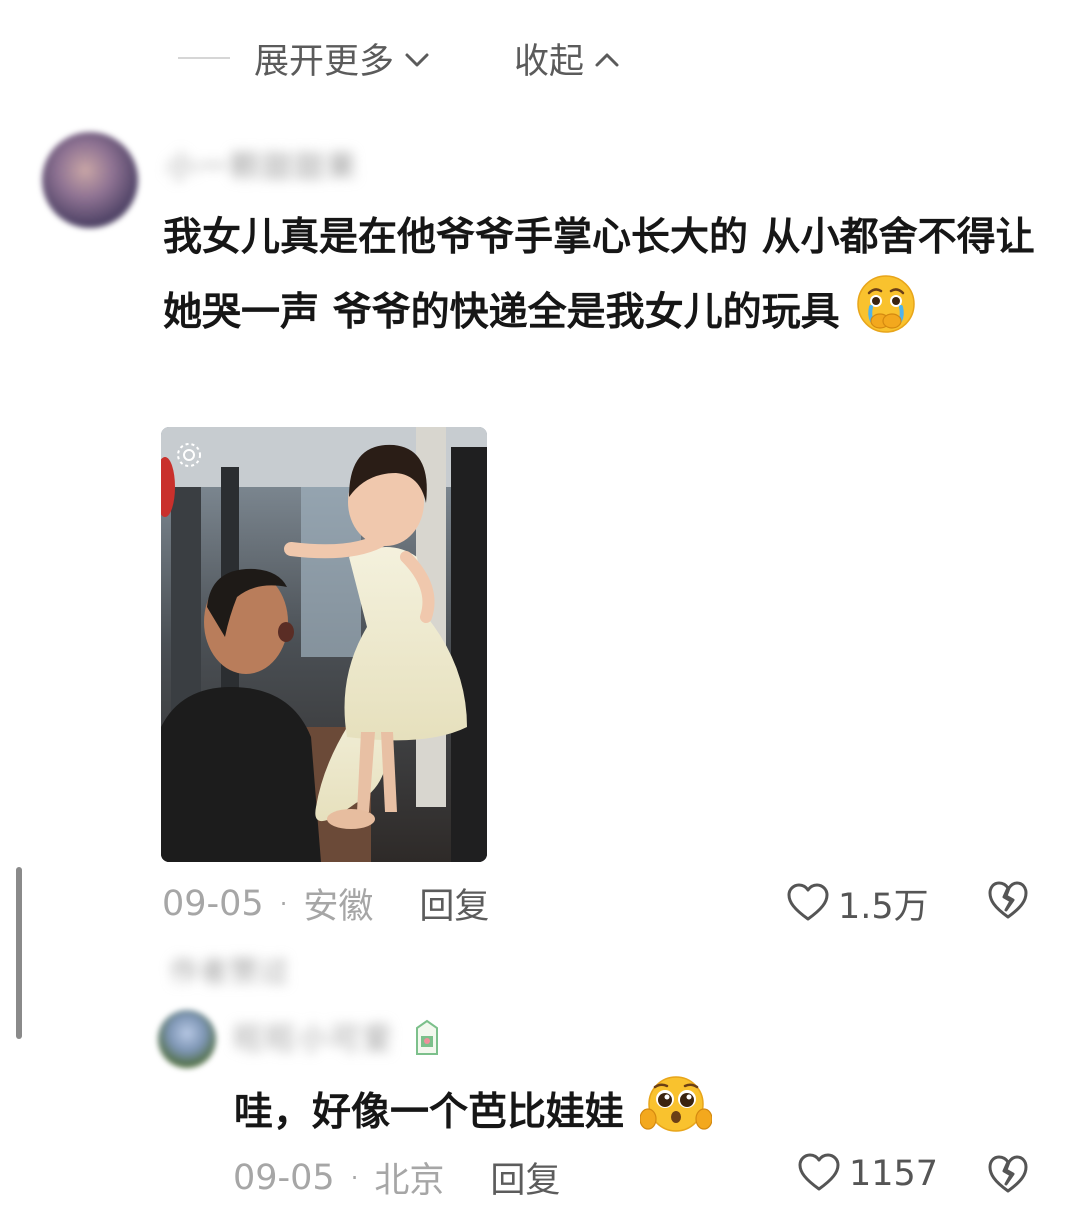 The width and height of the screenshot is (1080, 1223). I want to click on divider-line, so click(204, 58).